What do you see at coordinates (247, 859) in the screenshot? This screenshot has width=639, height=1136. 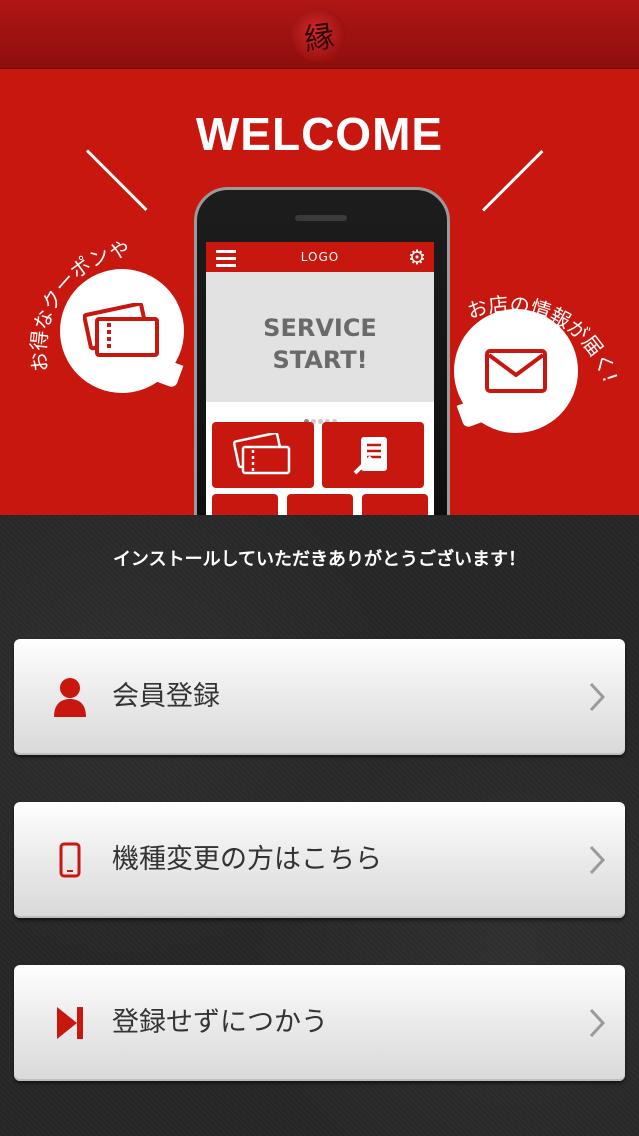 I see `device-change-label: 機種変更の方はこちら` at bounding box center [247, 859].